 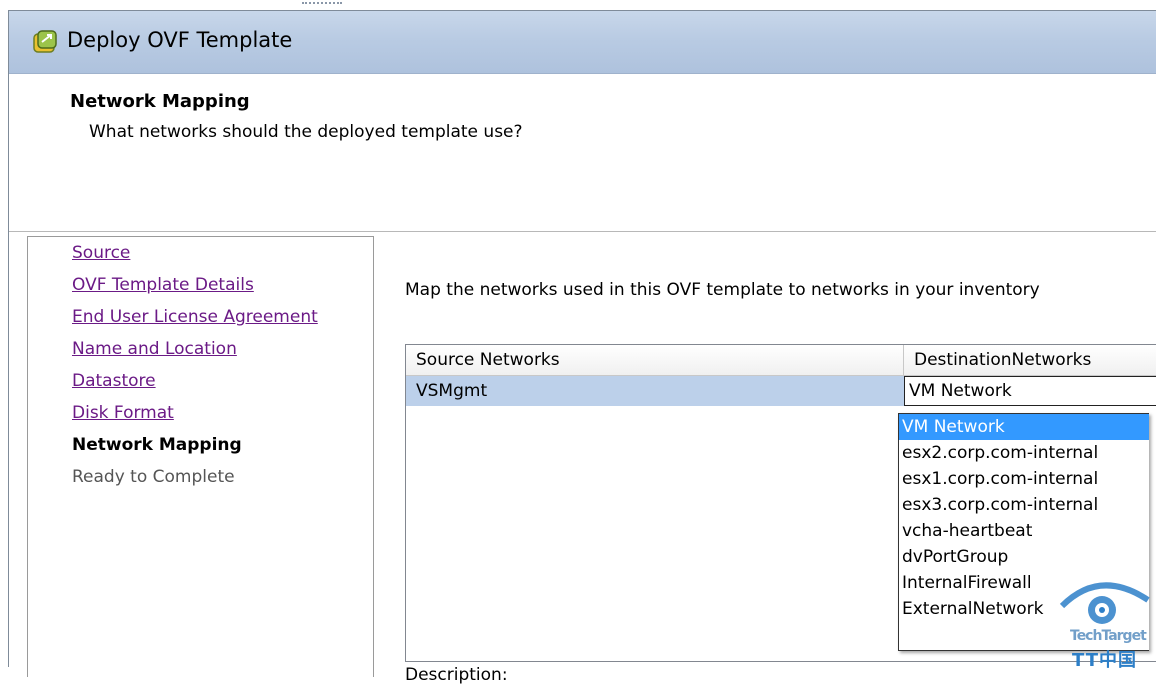 What do you see at coordinates (1024, 505) in the screenshot?
I see `dropdown-option-esx3-internal: esx3.corp.com-internal` at bounding box center [1024, 505].